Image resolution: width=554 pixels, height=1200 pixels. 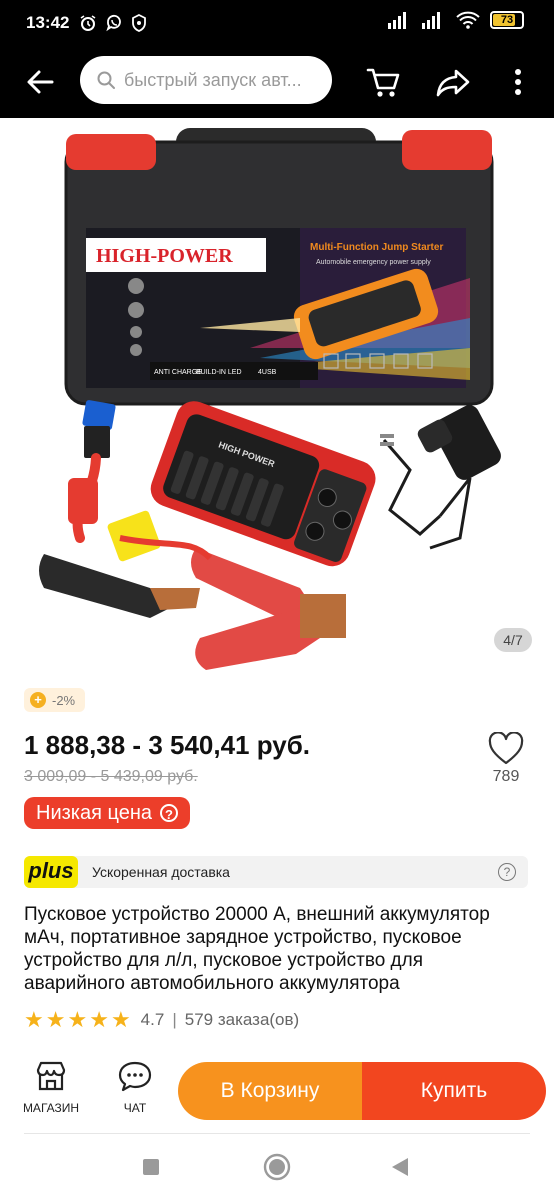 What do you see at coordinates (518, 82) in the screenshot?
I see `more-options-icon` at bounding box center [518, 82].